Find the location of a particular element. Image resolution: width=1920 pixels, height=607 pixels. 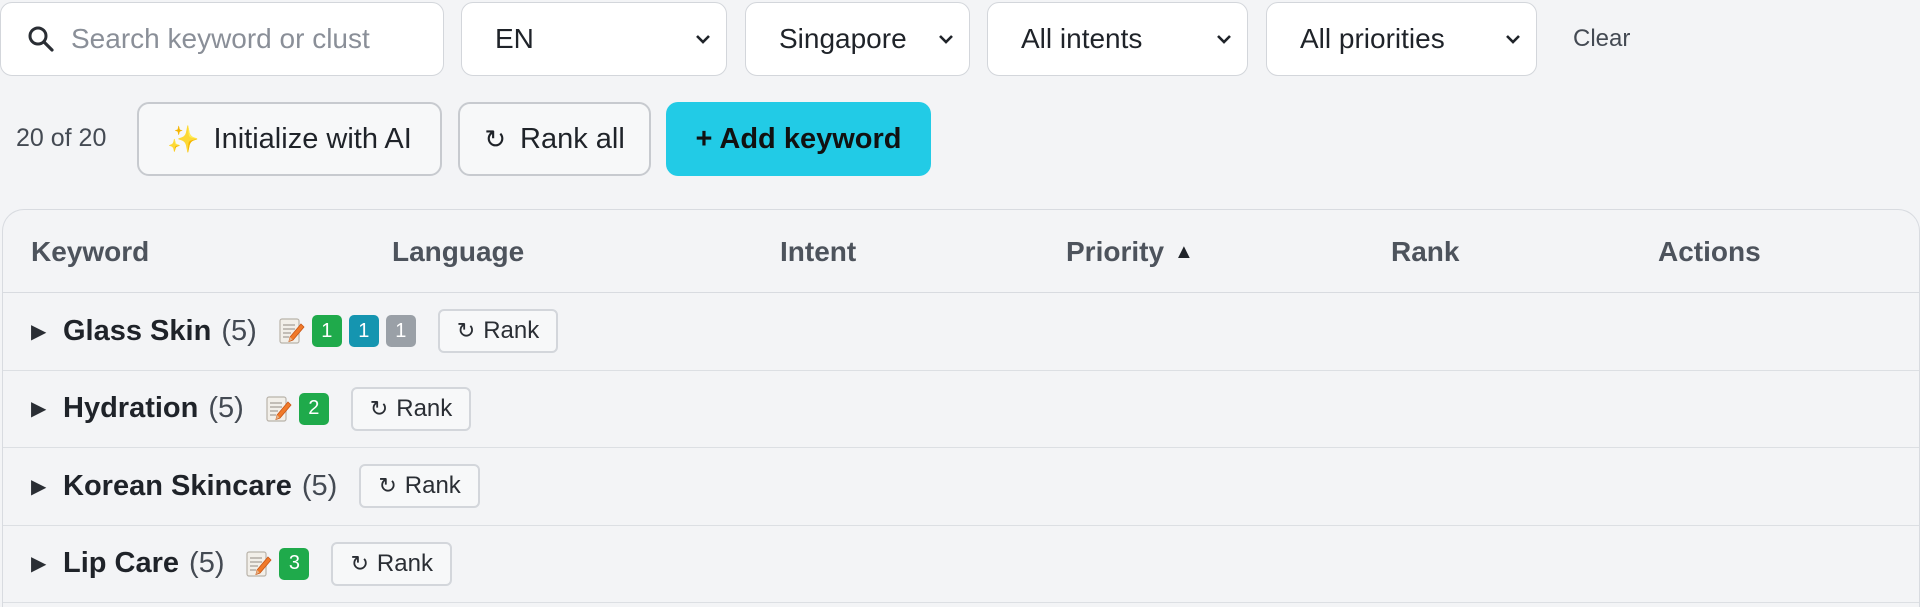

result-count: 20 of 20 is located at coordinates (61, 138).